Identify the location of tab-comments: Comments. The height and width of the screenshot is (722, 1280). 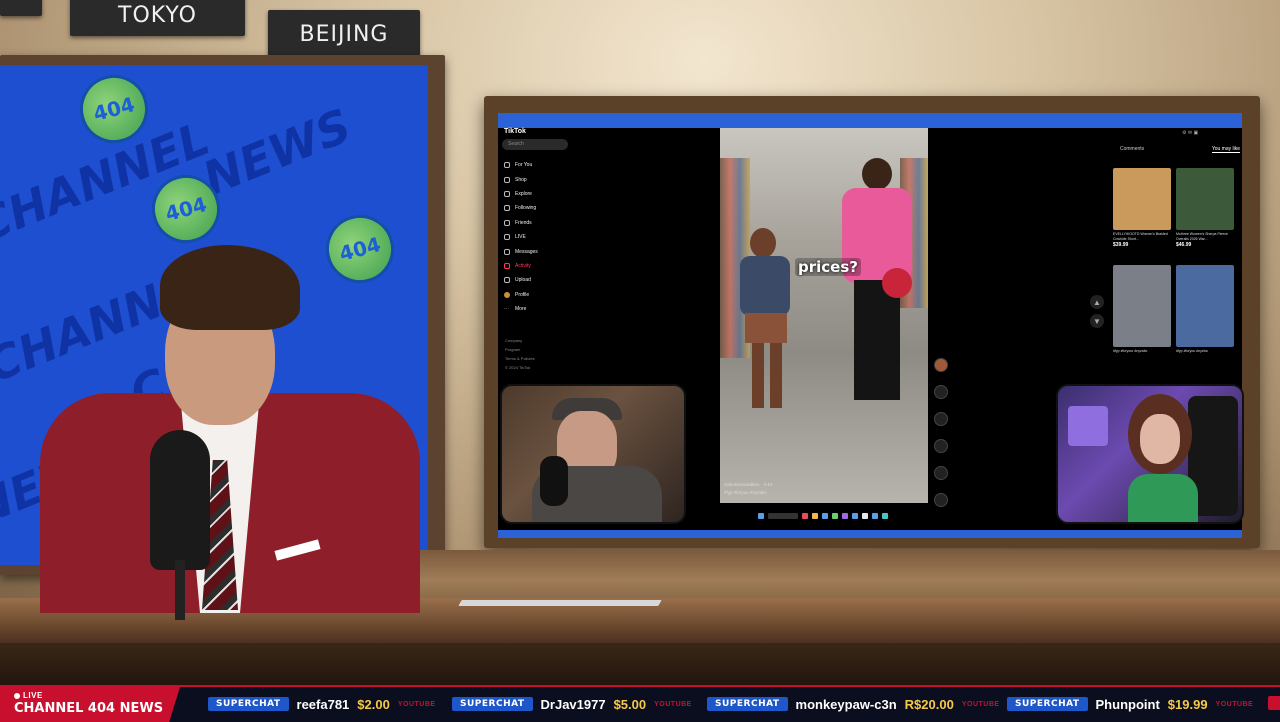
(1132, 149).